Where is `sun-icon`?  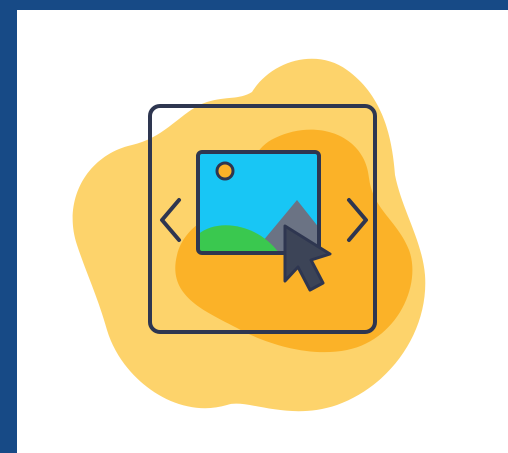
sun-icon is located at coordinates (225, 171).